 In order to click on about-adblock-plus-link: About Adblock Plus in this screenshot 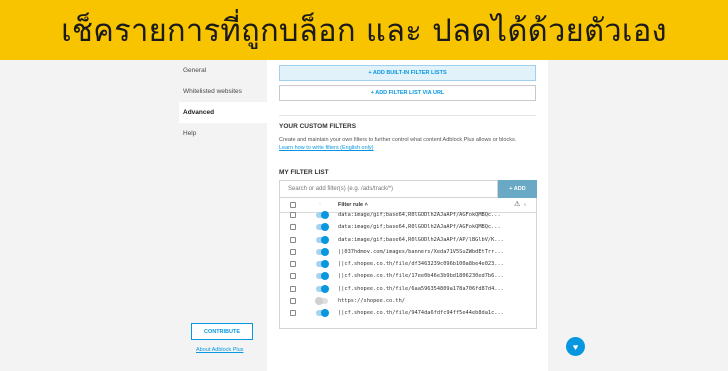, I will do `click(219, 350)`.